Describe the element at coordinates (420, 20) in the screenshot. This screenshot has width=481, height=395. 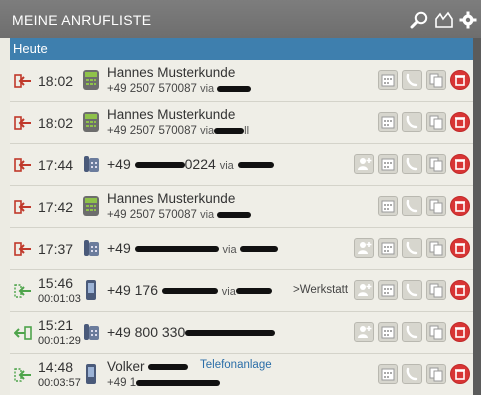
I see `search-icon` at that location.